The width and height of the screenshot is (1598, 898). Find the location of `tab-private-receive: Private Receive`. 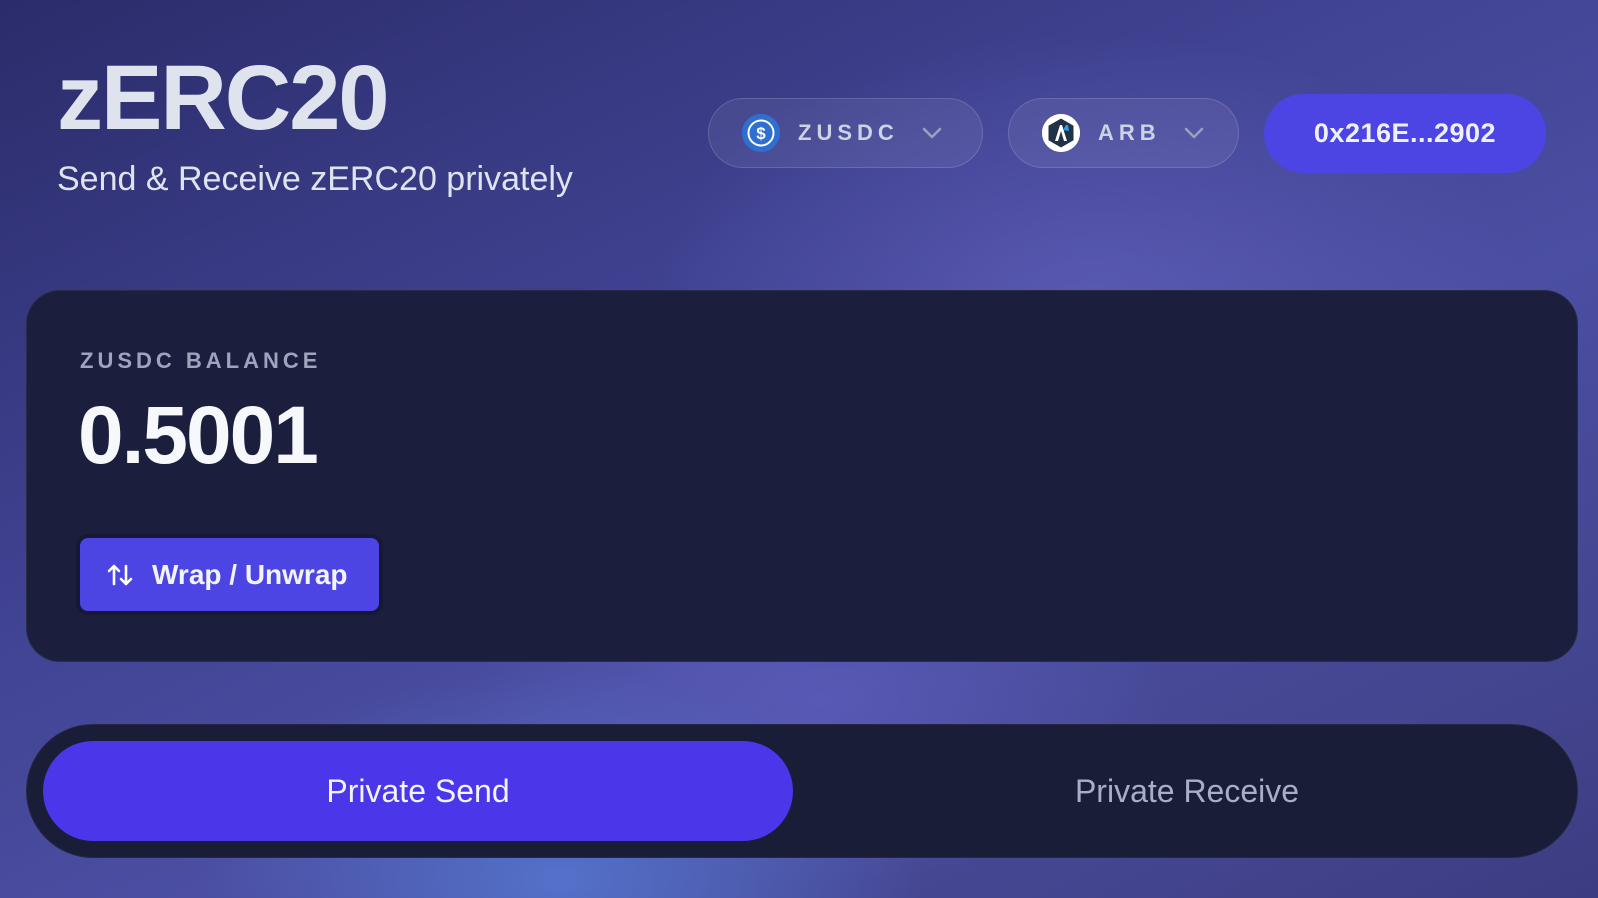

tab-private-receive: Private Receive is located at coordinates (1187, 791).